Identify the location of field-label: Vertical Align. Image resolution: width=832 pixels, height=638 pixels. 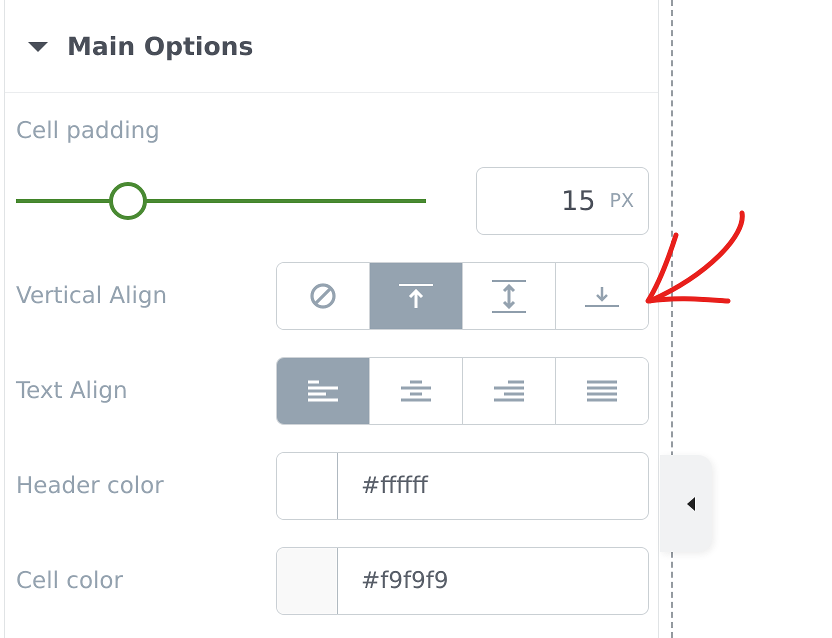
(92, 296).